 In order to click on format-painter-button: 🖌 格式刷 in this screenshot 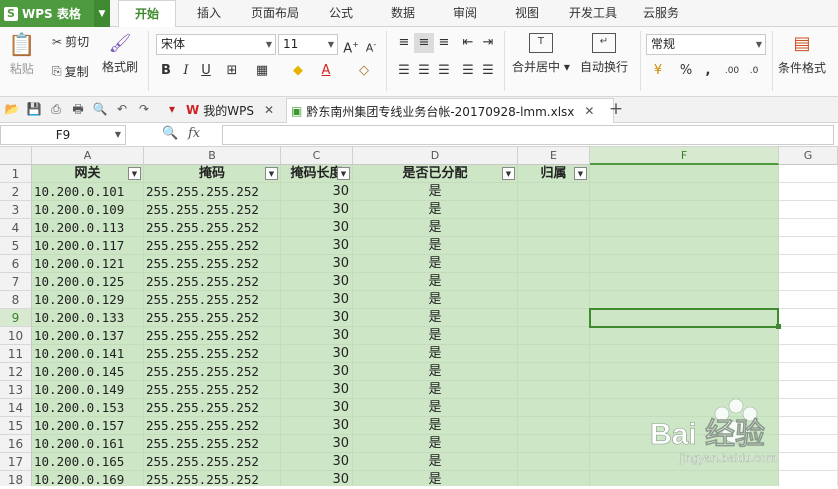, I will do `click(120, 54)`.